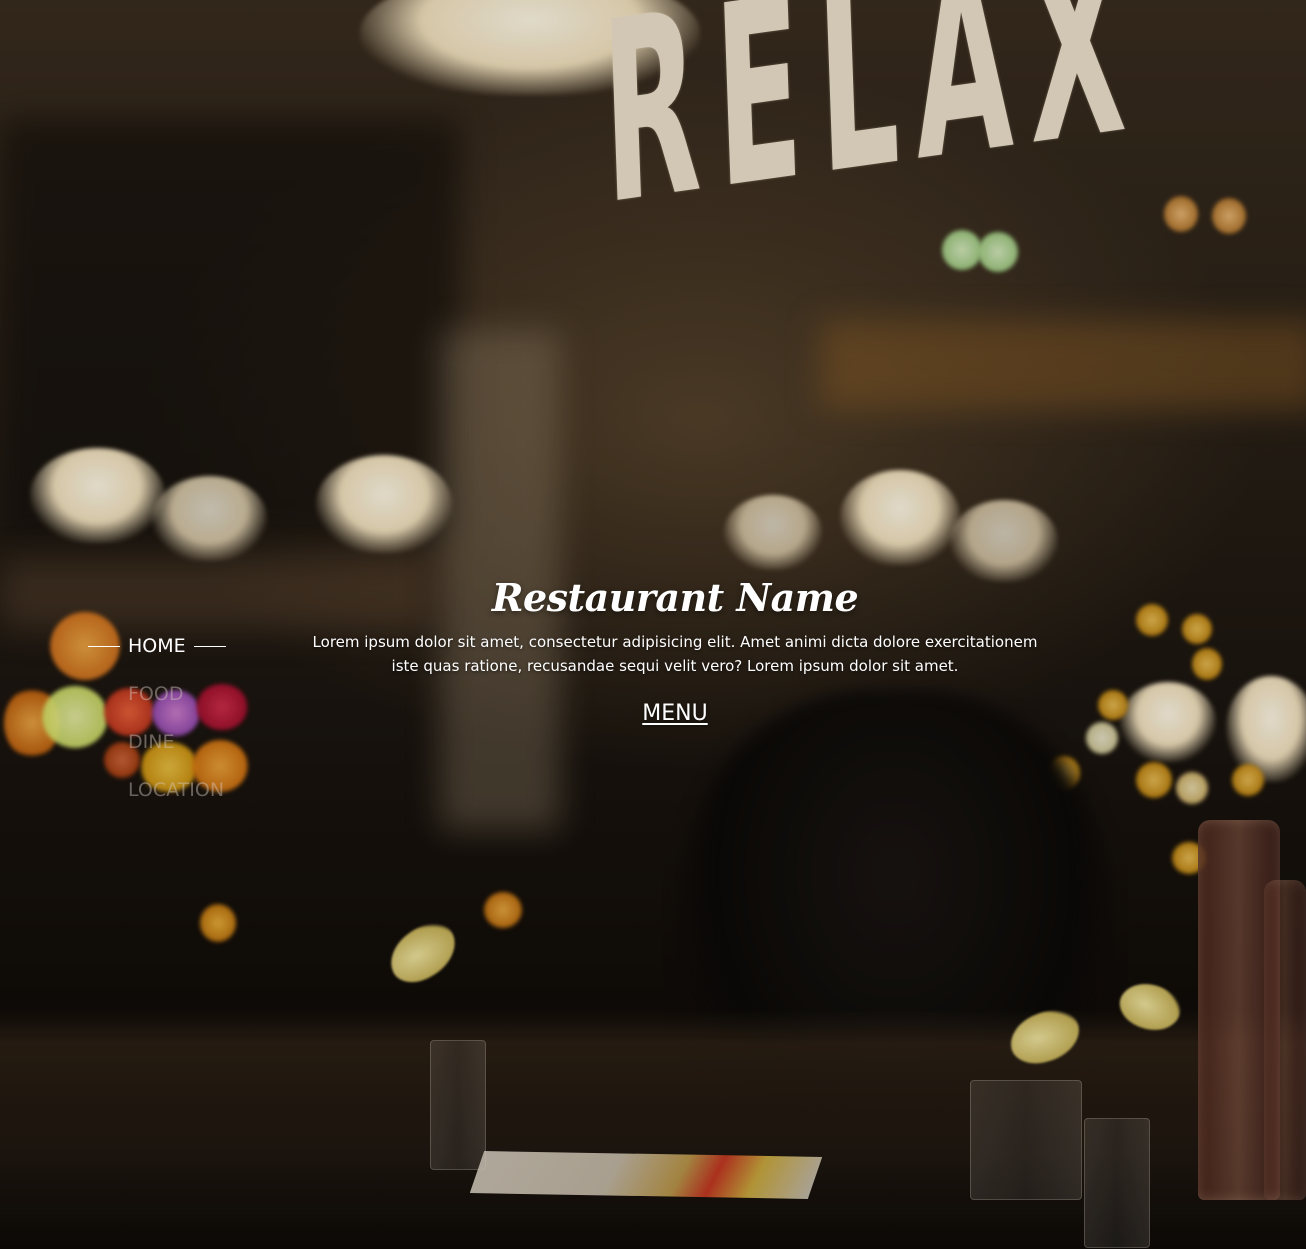 The width and height of the screenshot is (1306, 1249). Describe the element at coordinates (188, 742) in the screenshot. I see `nav-item-dine: DINE` at that location.